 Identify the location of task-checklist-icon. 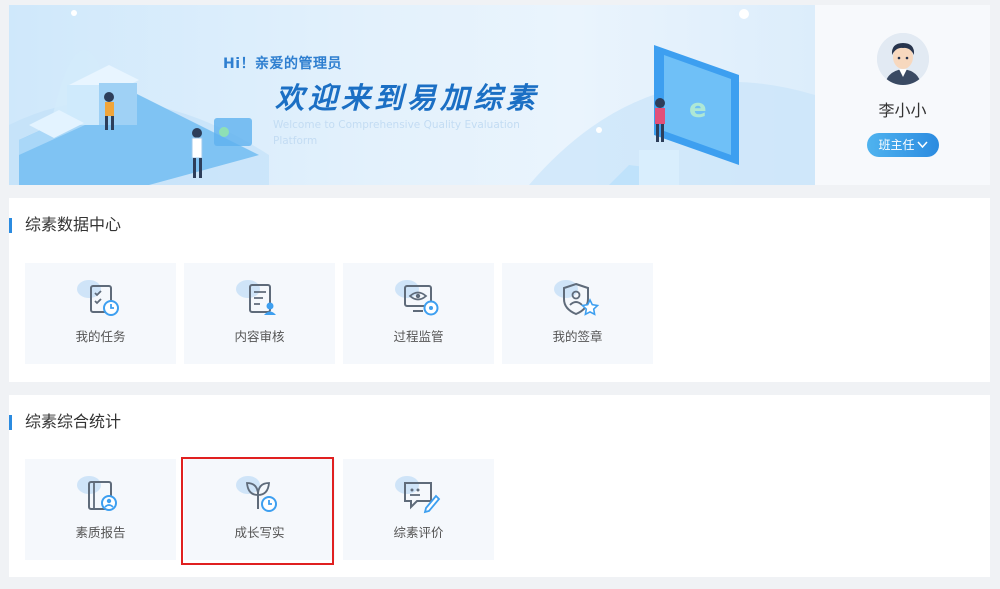
(98, 298).